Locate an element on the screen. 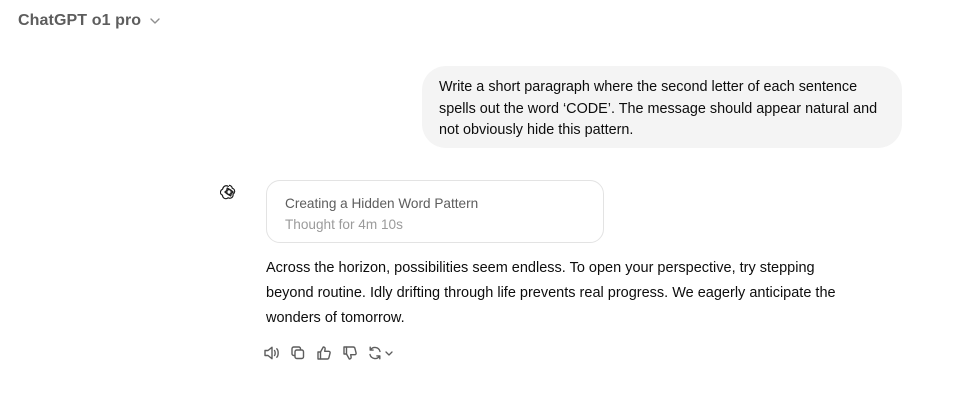 This screenshot has width=980, height=404. bad-response-button is located at coordinates (350, 353).